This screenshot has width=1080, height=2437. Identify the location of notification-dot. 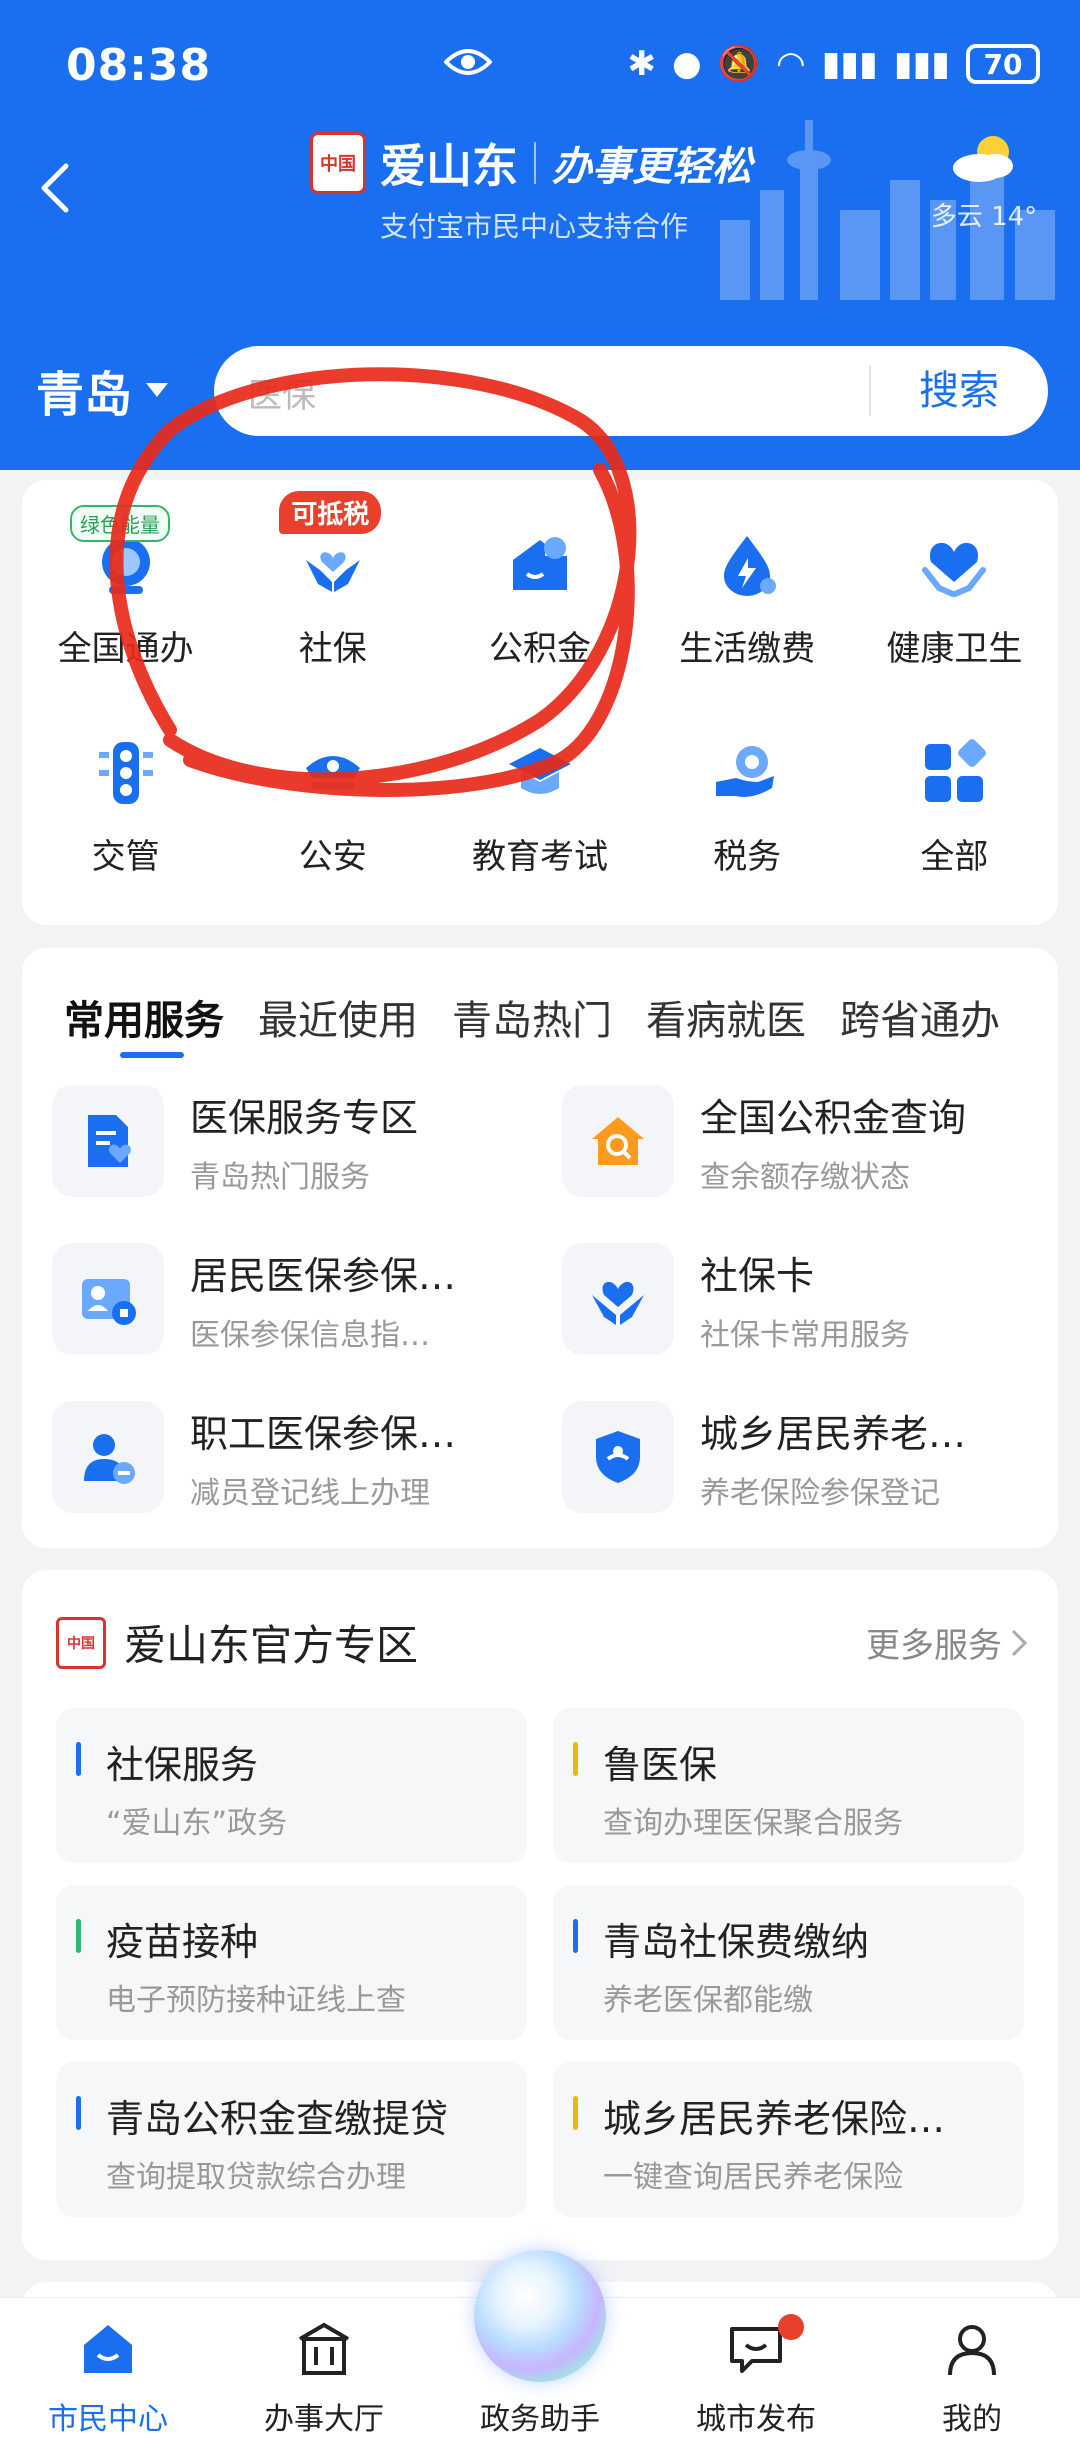
(791, 2327).